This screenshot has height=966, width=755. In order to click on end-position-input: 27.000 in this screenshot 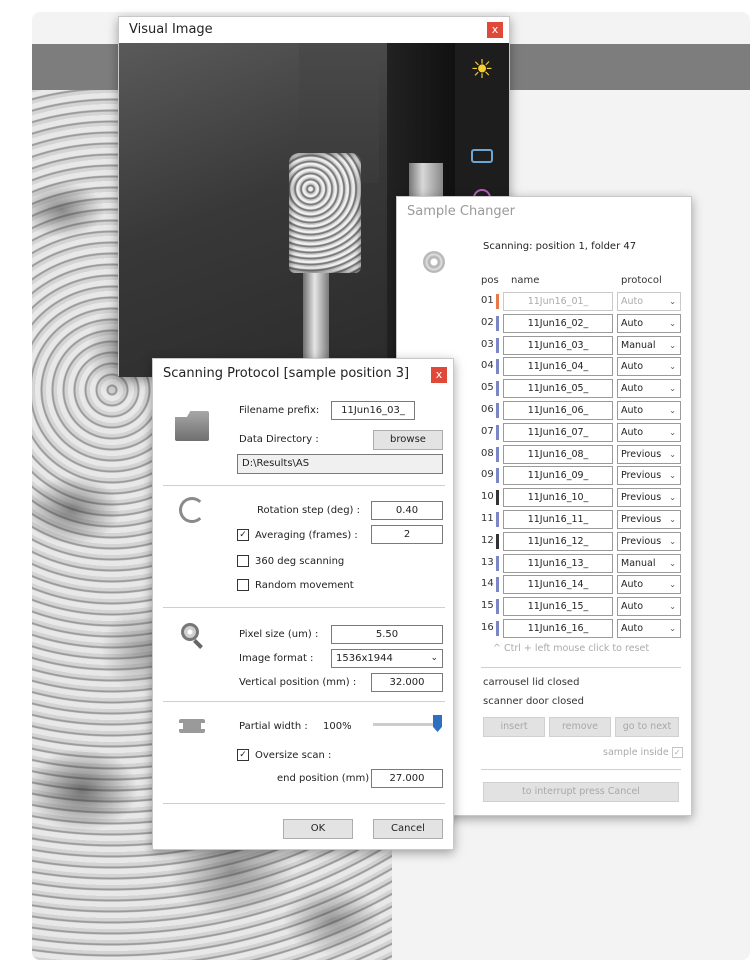, I will do `click(407, 778)`.